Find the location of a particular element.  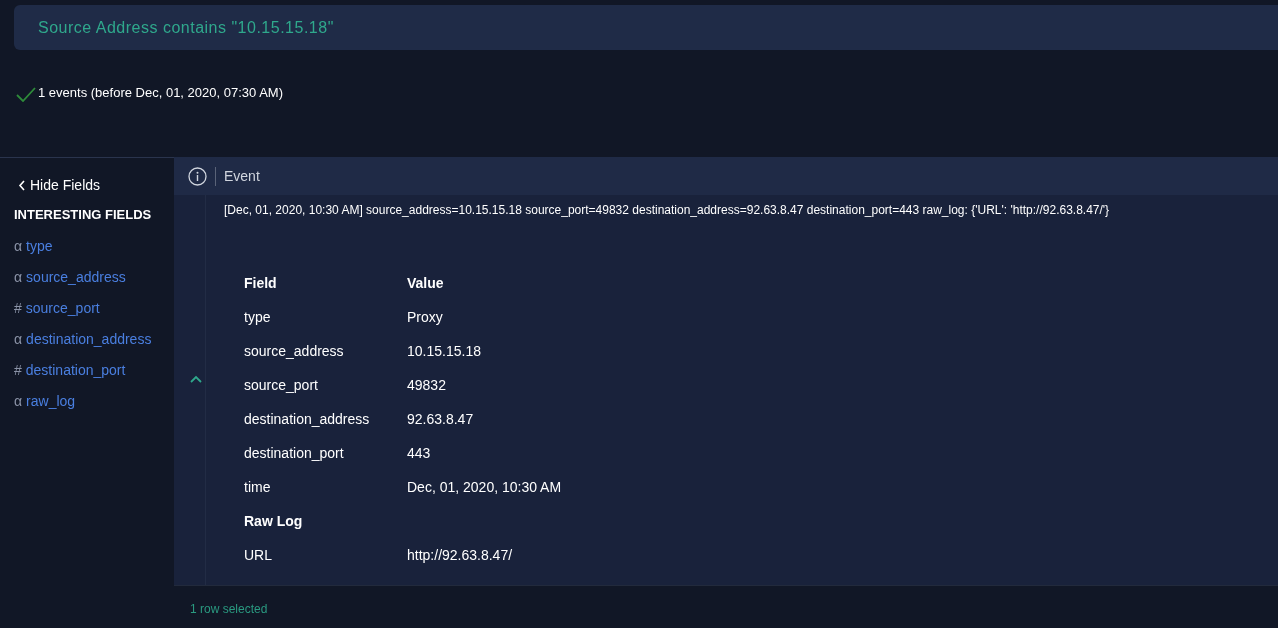

field-link: source_address is located at coordinates (76, 277).